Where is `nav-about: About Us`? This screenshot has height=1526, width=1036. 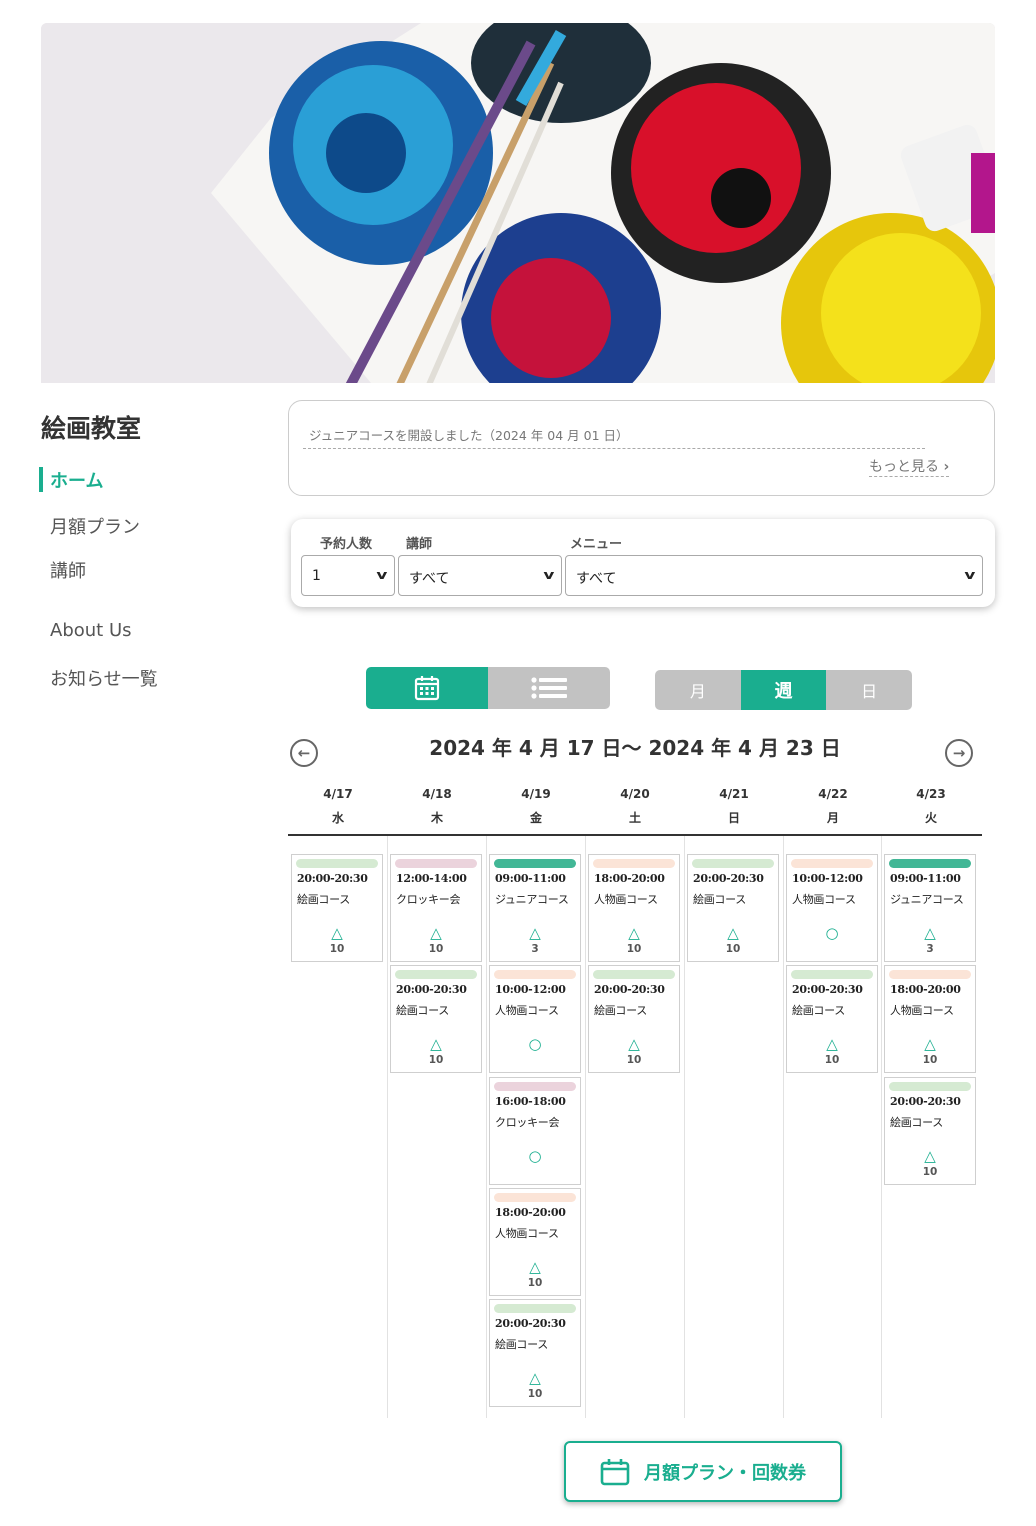
nav-about: About Us is located at coordinates (91, 630).